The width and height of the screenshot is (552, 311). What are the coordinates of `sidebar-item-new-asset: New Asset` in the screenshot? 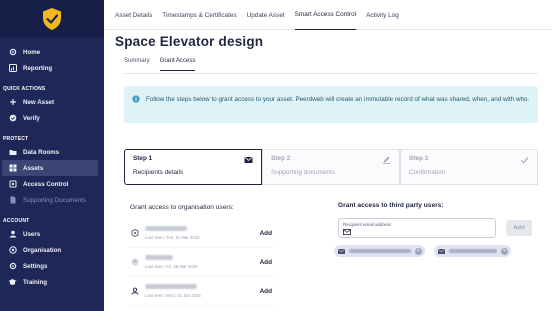 It's located at (52, 102).